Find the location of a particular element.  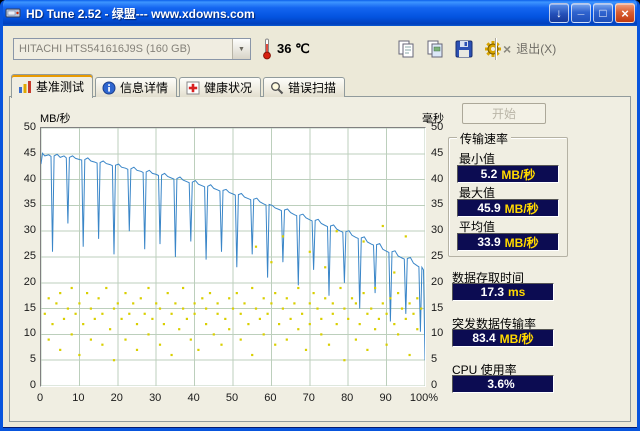

y-axis-right-tick: 10 is located at coordinates (437, 333).